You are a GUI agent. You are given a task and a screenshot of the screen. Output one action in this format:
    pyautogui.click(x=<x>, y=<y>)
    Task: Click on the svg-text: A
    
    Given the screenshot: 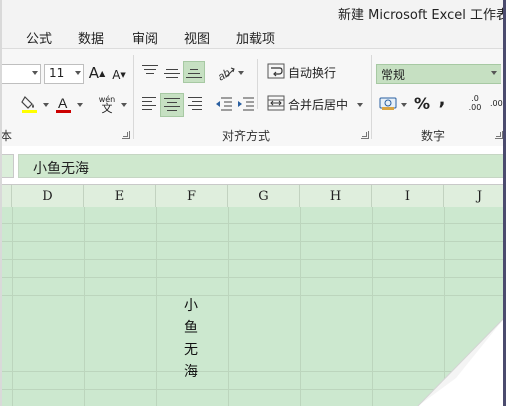 What is the action you would take?
    pyautogui.click(x=63, y=103)
    